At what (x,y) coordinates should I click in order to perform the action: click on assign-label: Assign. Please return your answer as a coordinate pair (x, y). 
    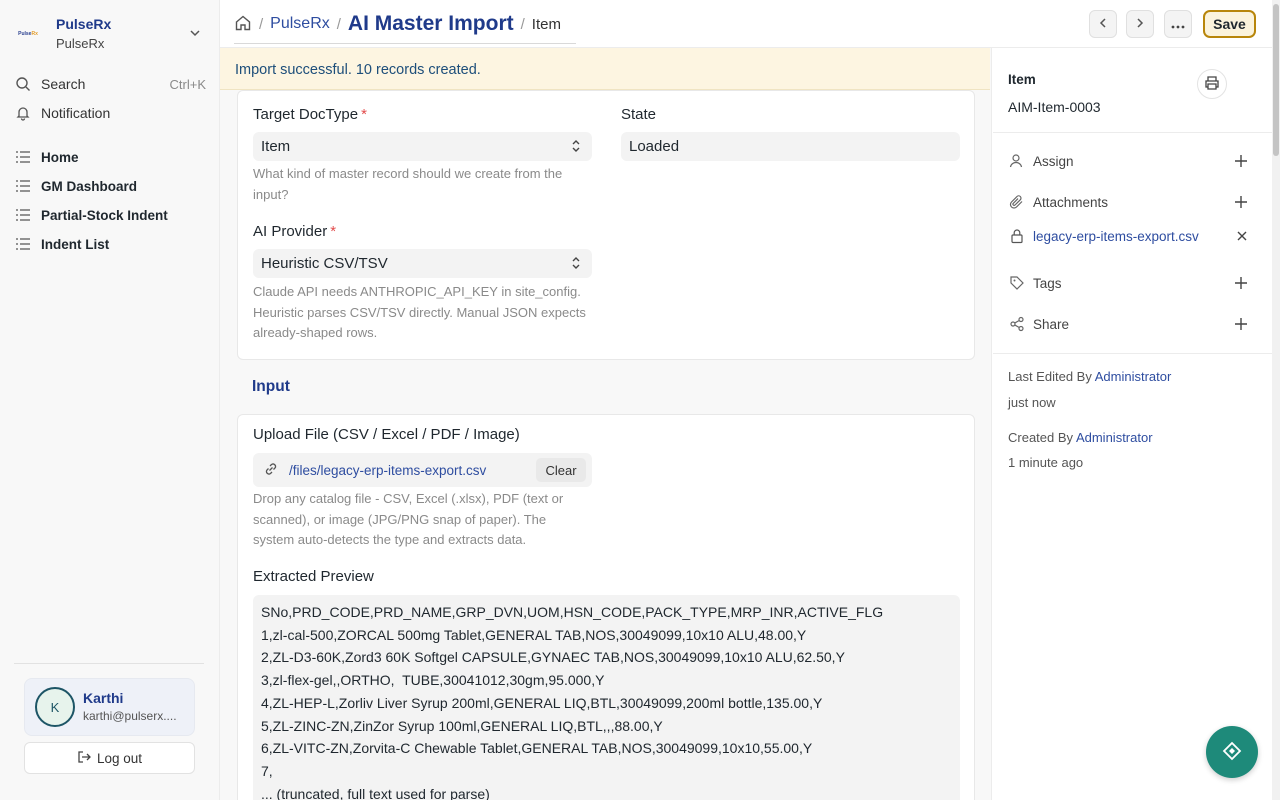
    Looking at the image, I should click on (1053, 161).